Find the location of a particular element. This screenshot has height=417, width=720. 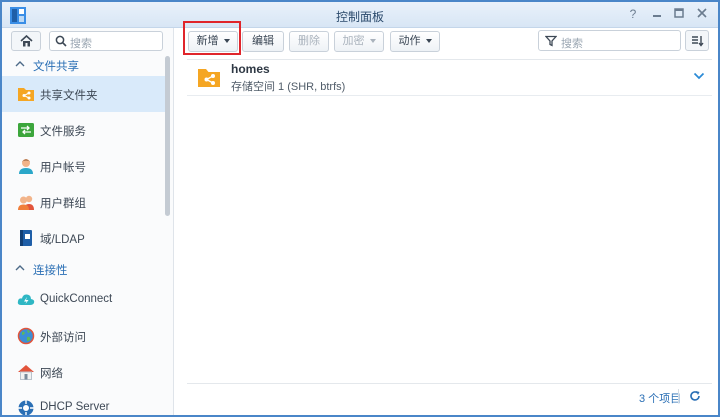

sidebar-item-group: 用户群组 is located at coordinates (83, 202).